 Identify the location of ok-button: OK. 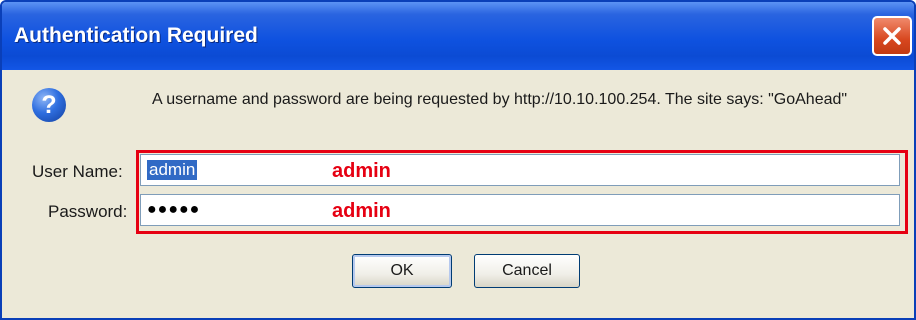
(402, 271).